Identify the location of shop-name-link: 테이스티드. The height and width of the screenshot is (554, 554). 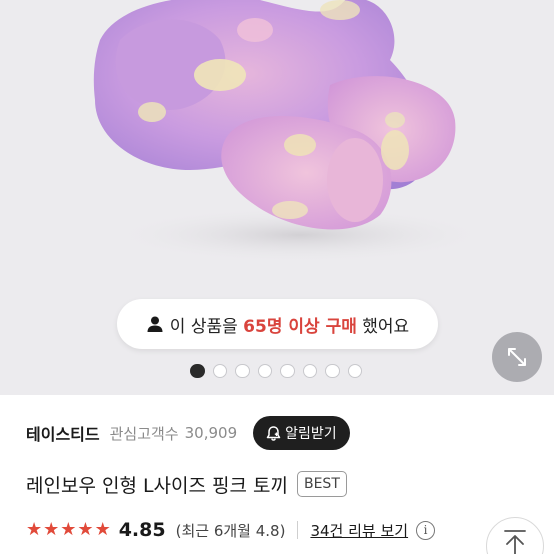
(63, 433).